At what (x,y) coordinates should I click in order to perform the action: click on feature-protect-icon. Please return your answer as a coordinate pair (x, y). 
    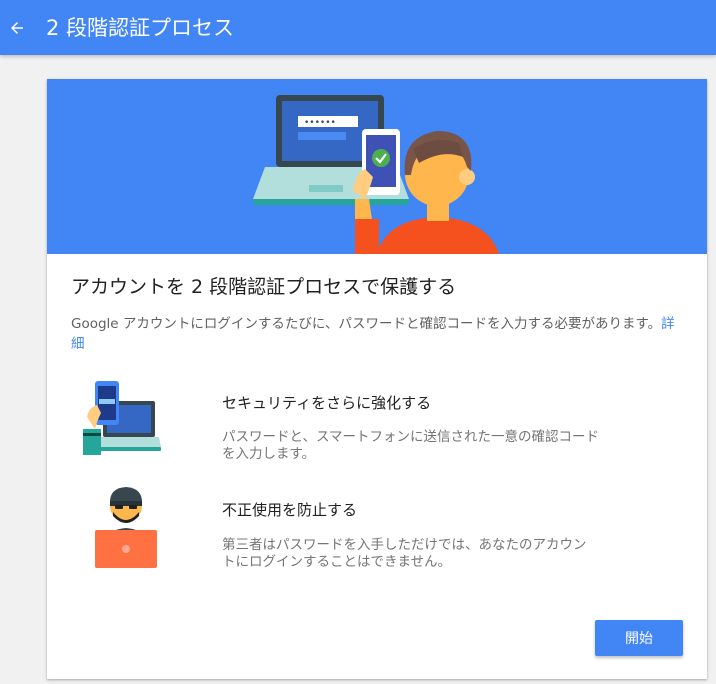
    Looking at the image, I should click on (126, 529).